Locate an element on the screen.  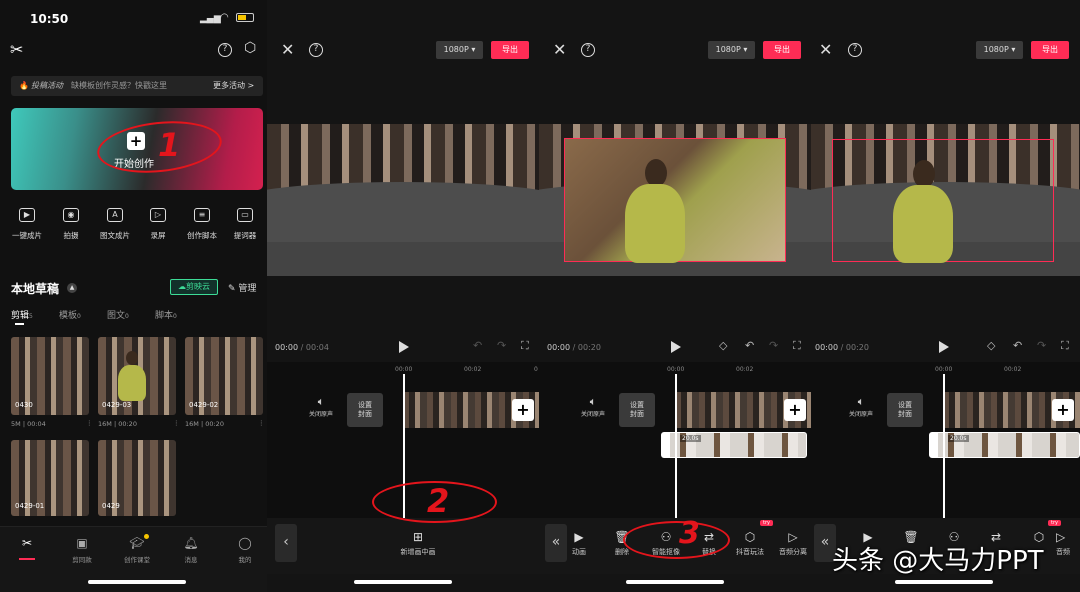
shortcut-screen-record: ▷ 录屏 is located at coordinates (158, 224).